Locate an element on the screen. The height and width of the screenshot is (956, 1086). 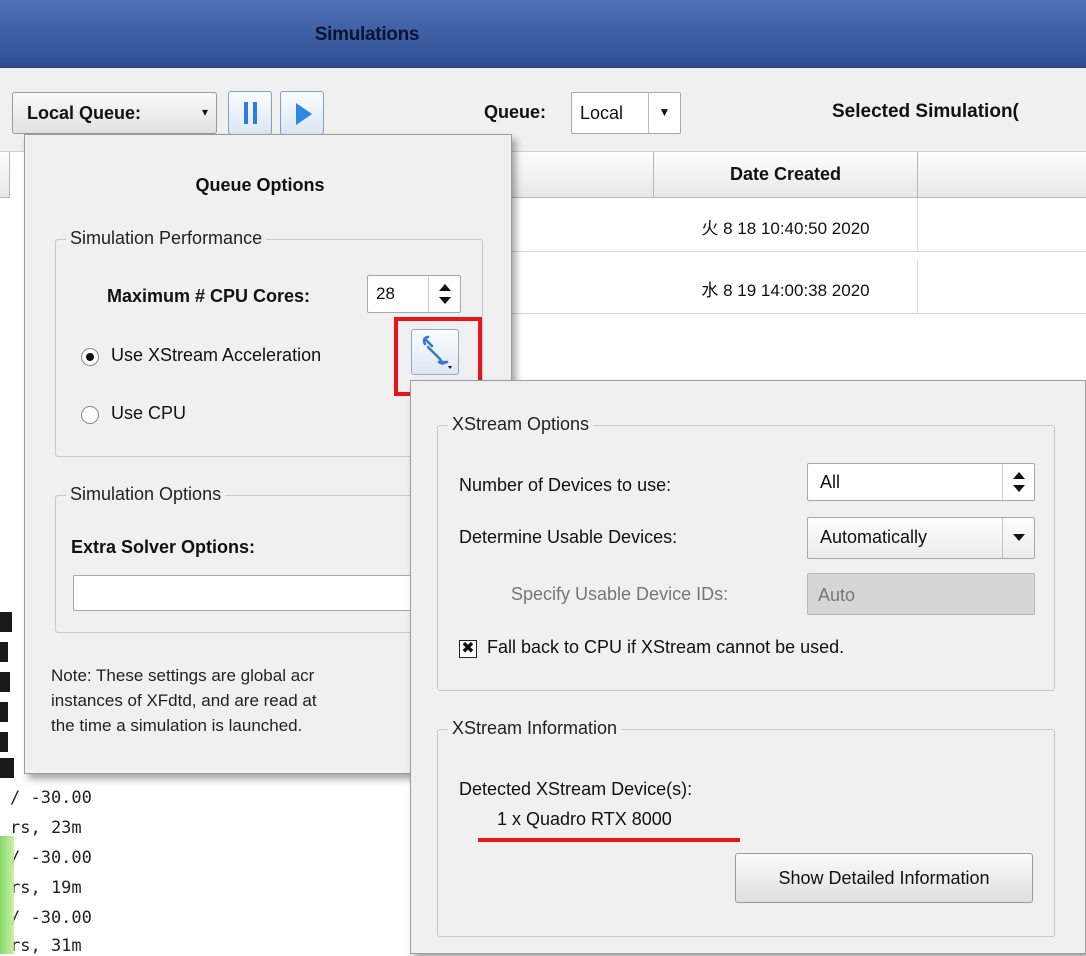
determine-devices-select: Automatically is located at coordinates (921, 538).